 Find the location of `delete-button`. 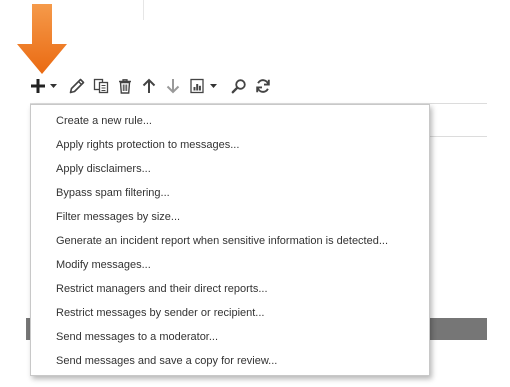

delete-button is located at coordinates (125, 86).